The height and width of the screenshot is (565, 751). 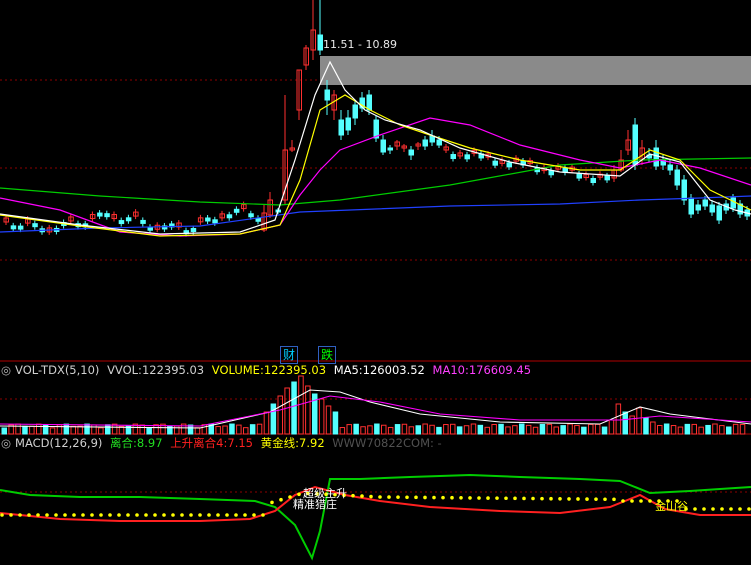 I want to click on macd-indicator-name: MACD(12,26,9), so click(x=58, y=443).